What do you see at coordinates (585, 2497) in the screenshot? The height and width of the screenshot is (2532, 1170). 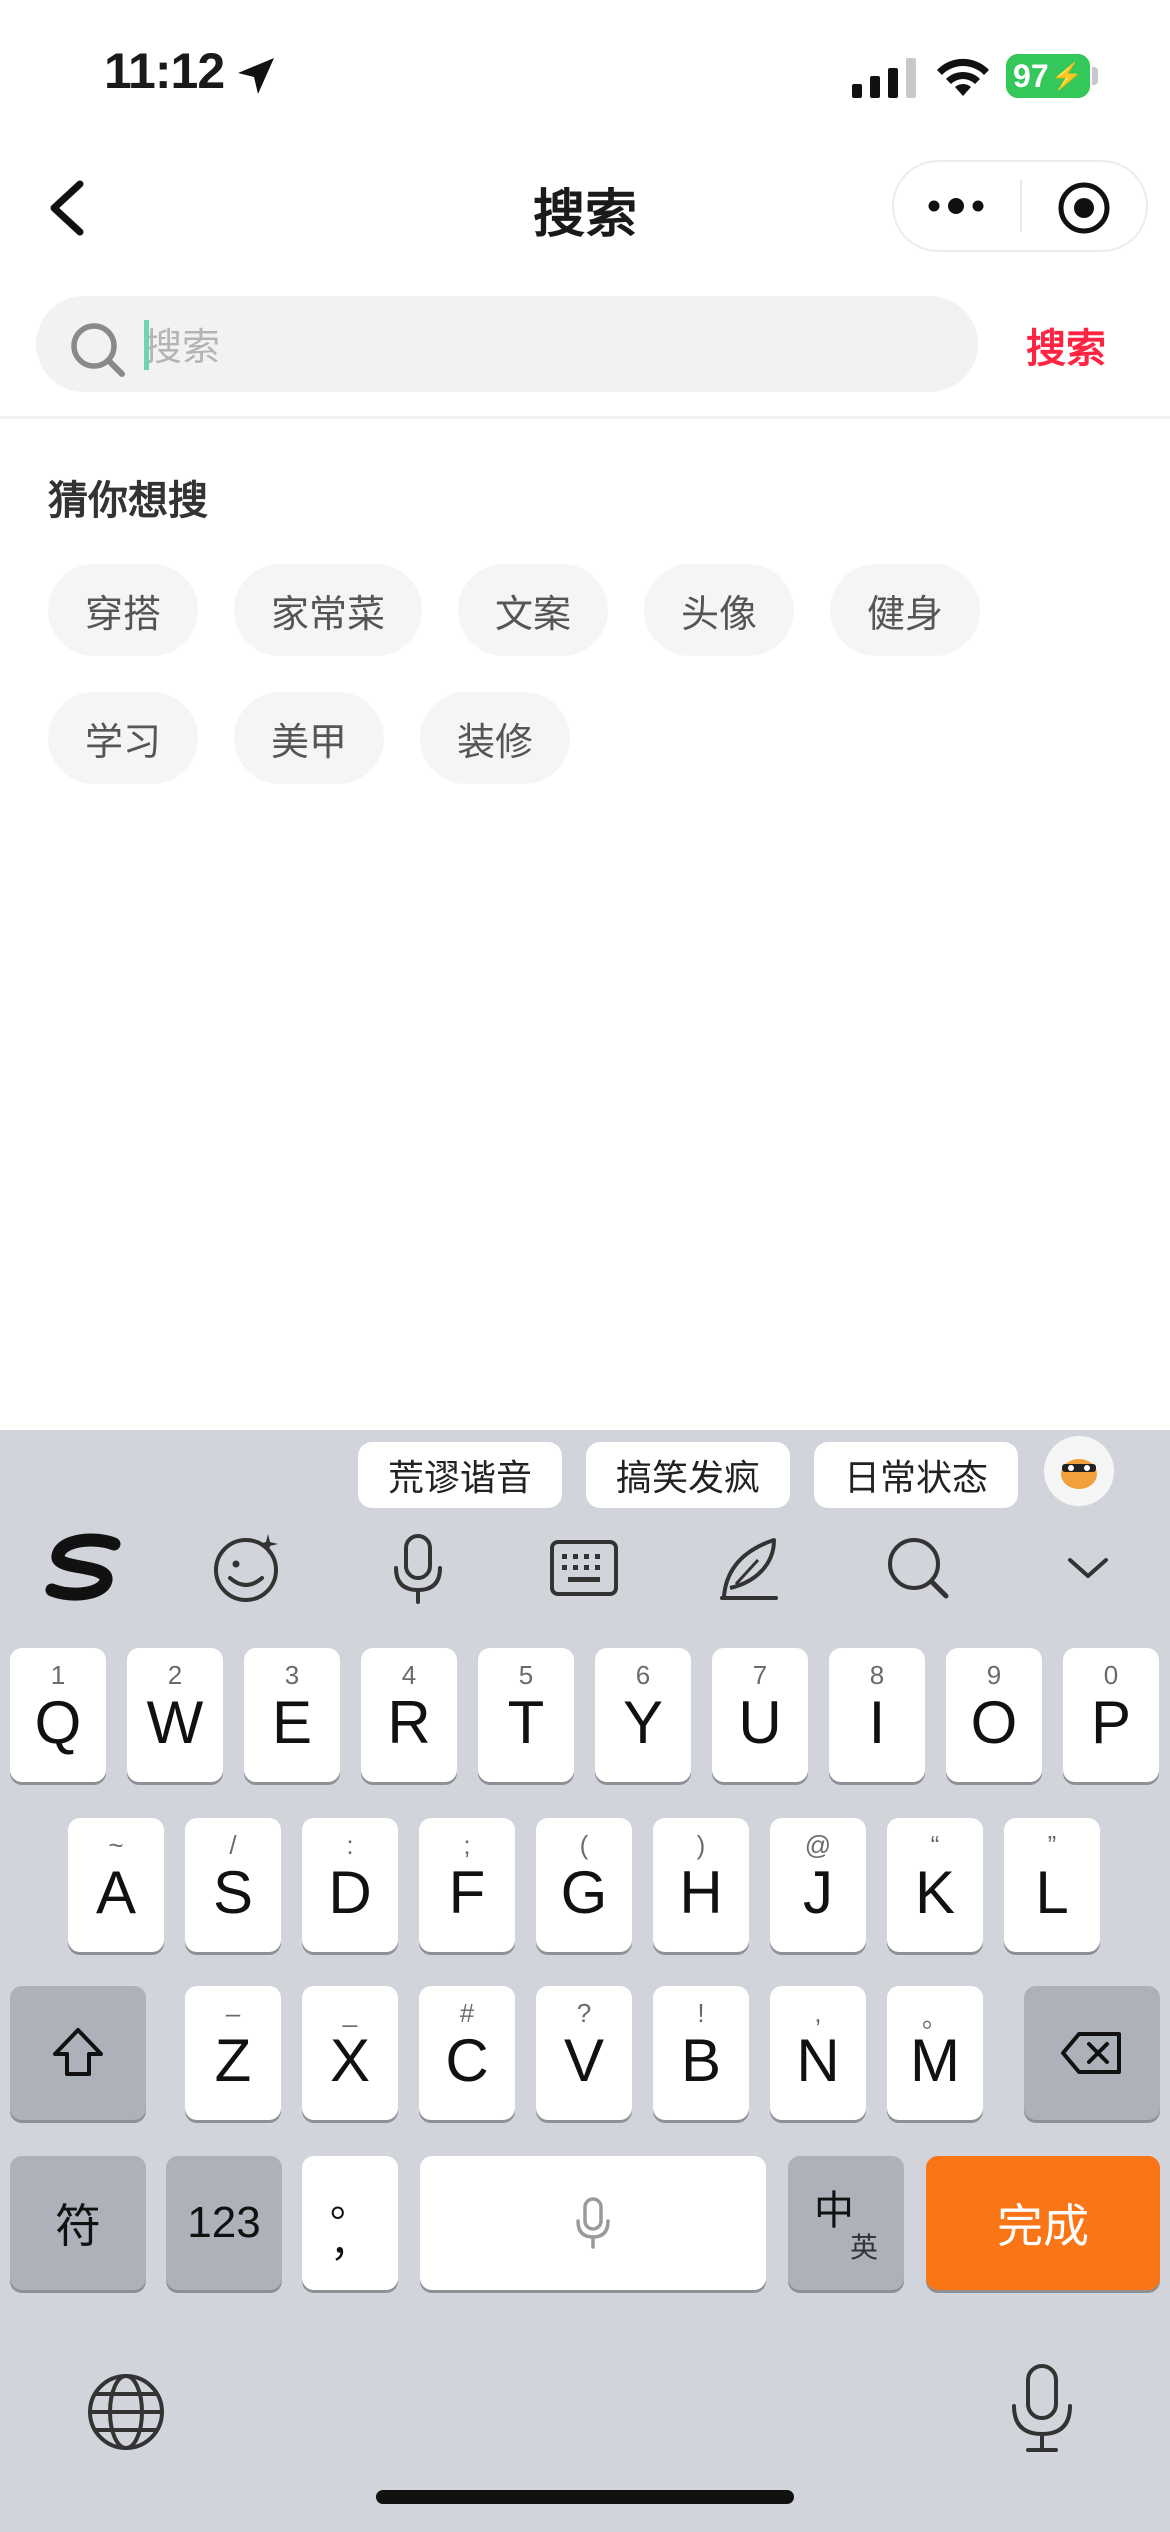 I see `home-indicator` at bounding box center [585, 2497].